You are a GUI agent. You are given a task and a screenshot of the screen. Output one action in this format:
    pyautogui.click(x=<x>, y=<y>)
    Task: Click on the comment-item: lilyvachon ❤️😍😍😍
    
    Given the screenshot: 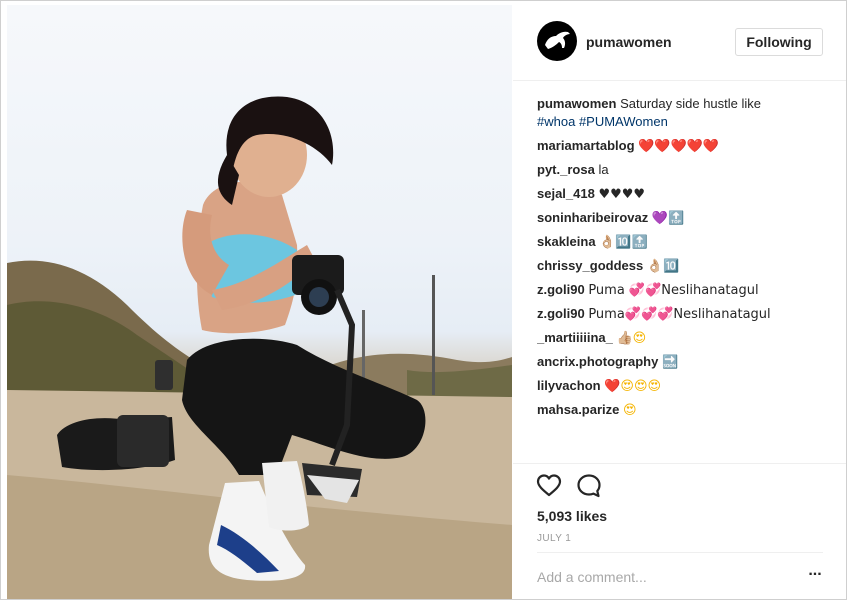 What is the action you would take?
    pyautogui.click(x=682, y=389)
    